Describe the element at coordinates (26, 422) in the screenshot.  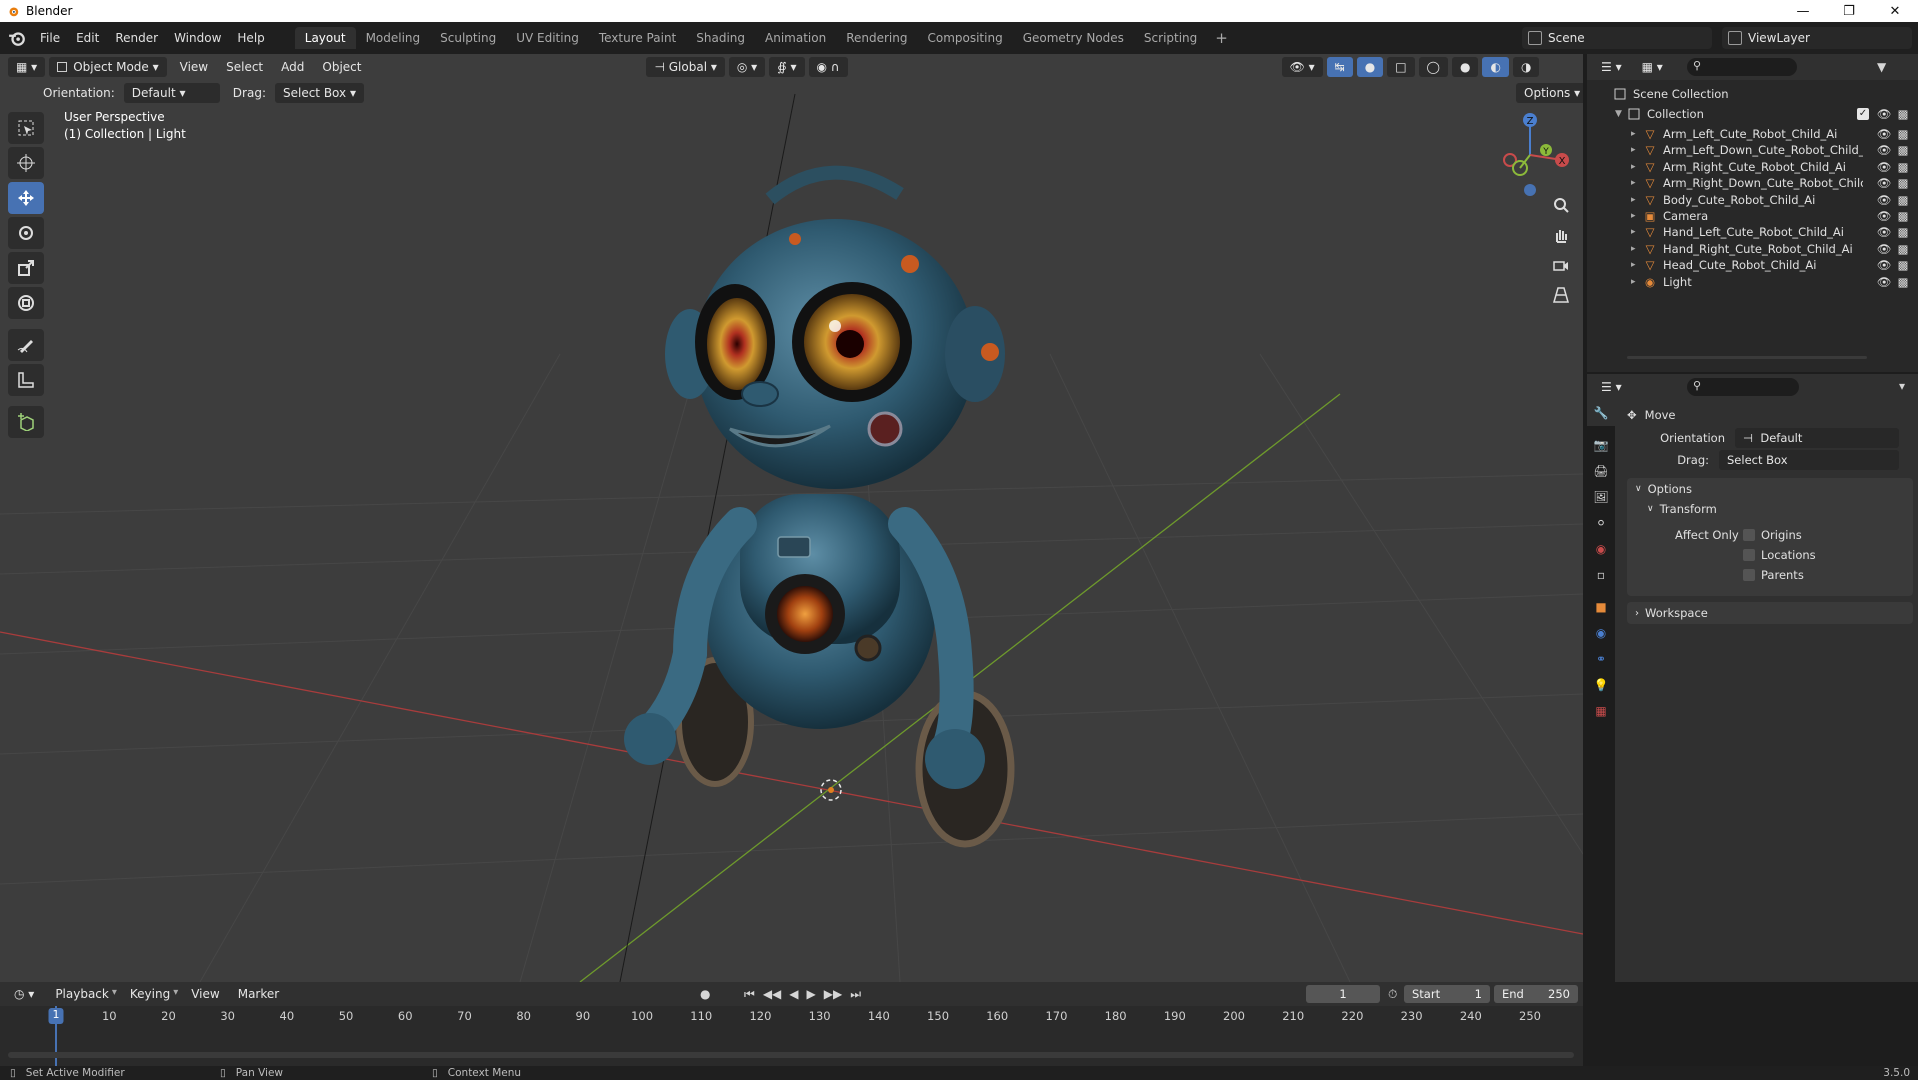
I see `add-cube-tool` at that location.